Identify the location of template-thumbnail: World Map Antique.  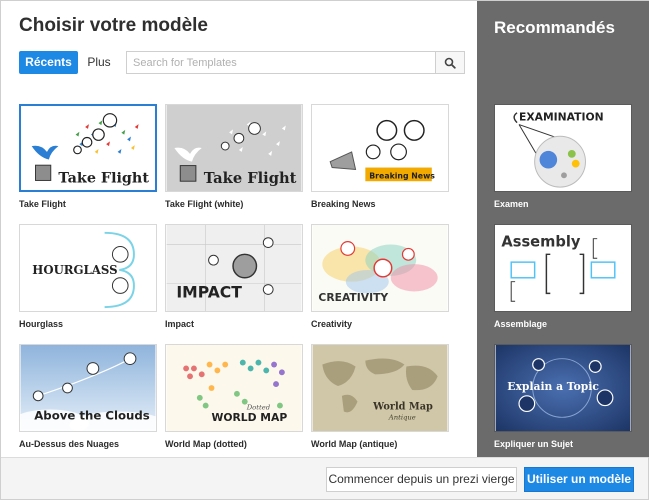
(380, 388).